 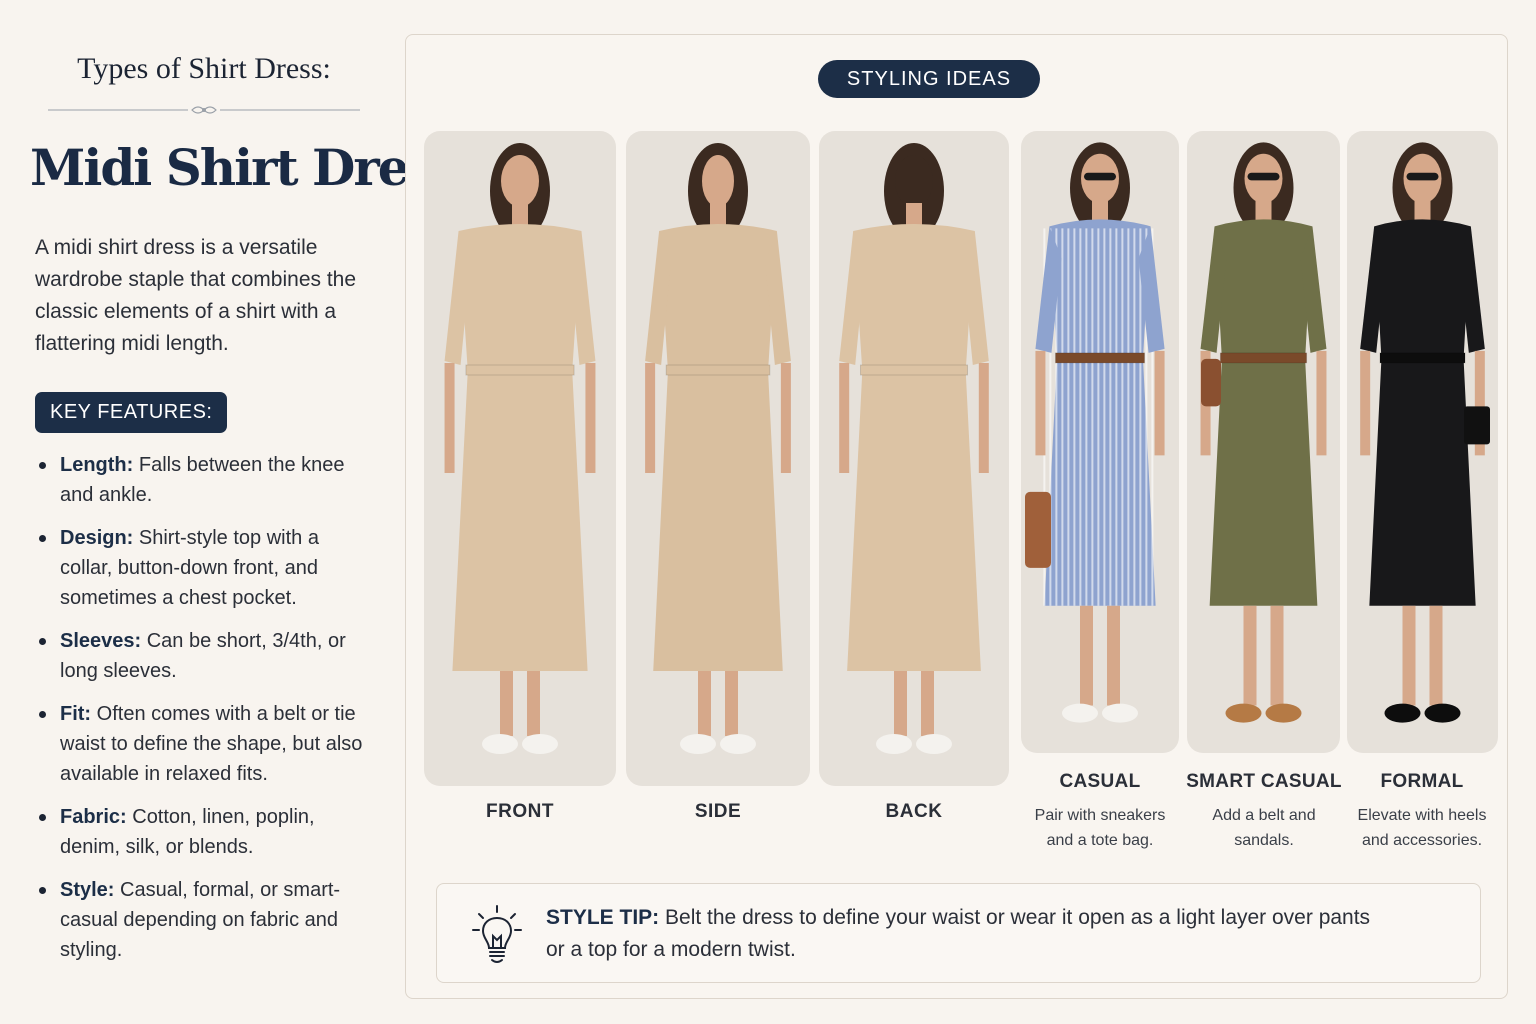 What do you see at coordinates (929, 79) in the screenshot?
I see `styling-ideas-badge: STYLING IDEAS` at bounding box center [929, 79].